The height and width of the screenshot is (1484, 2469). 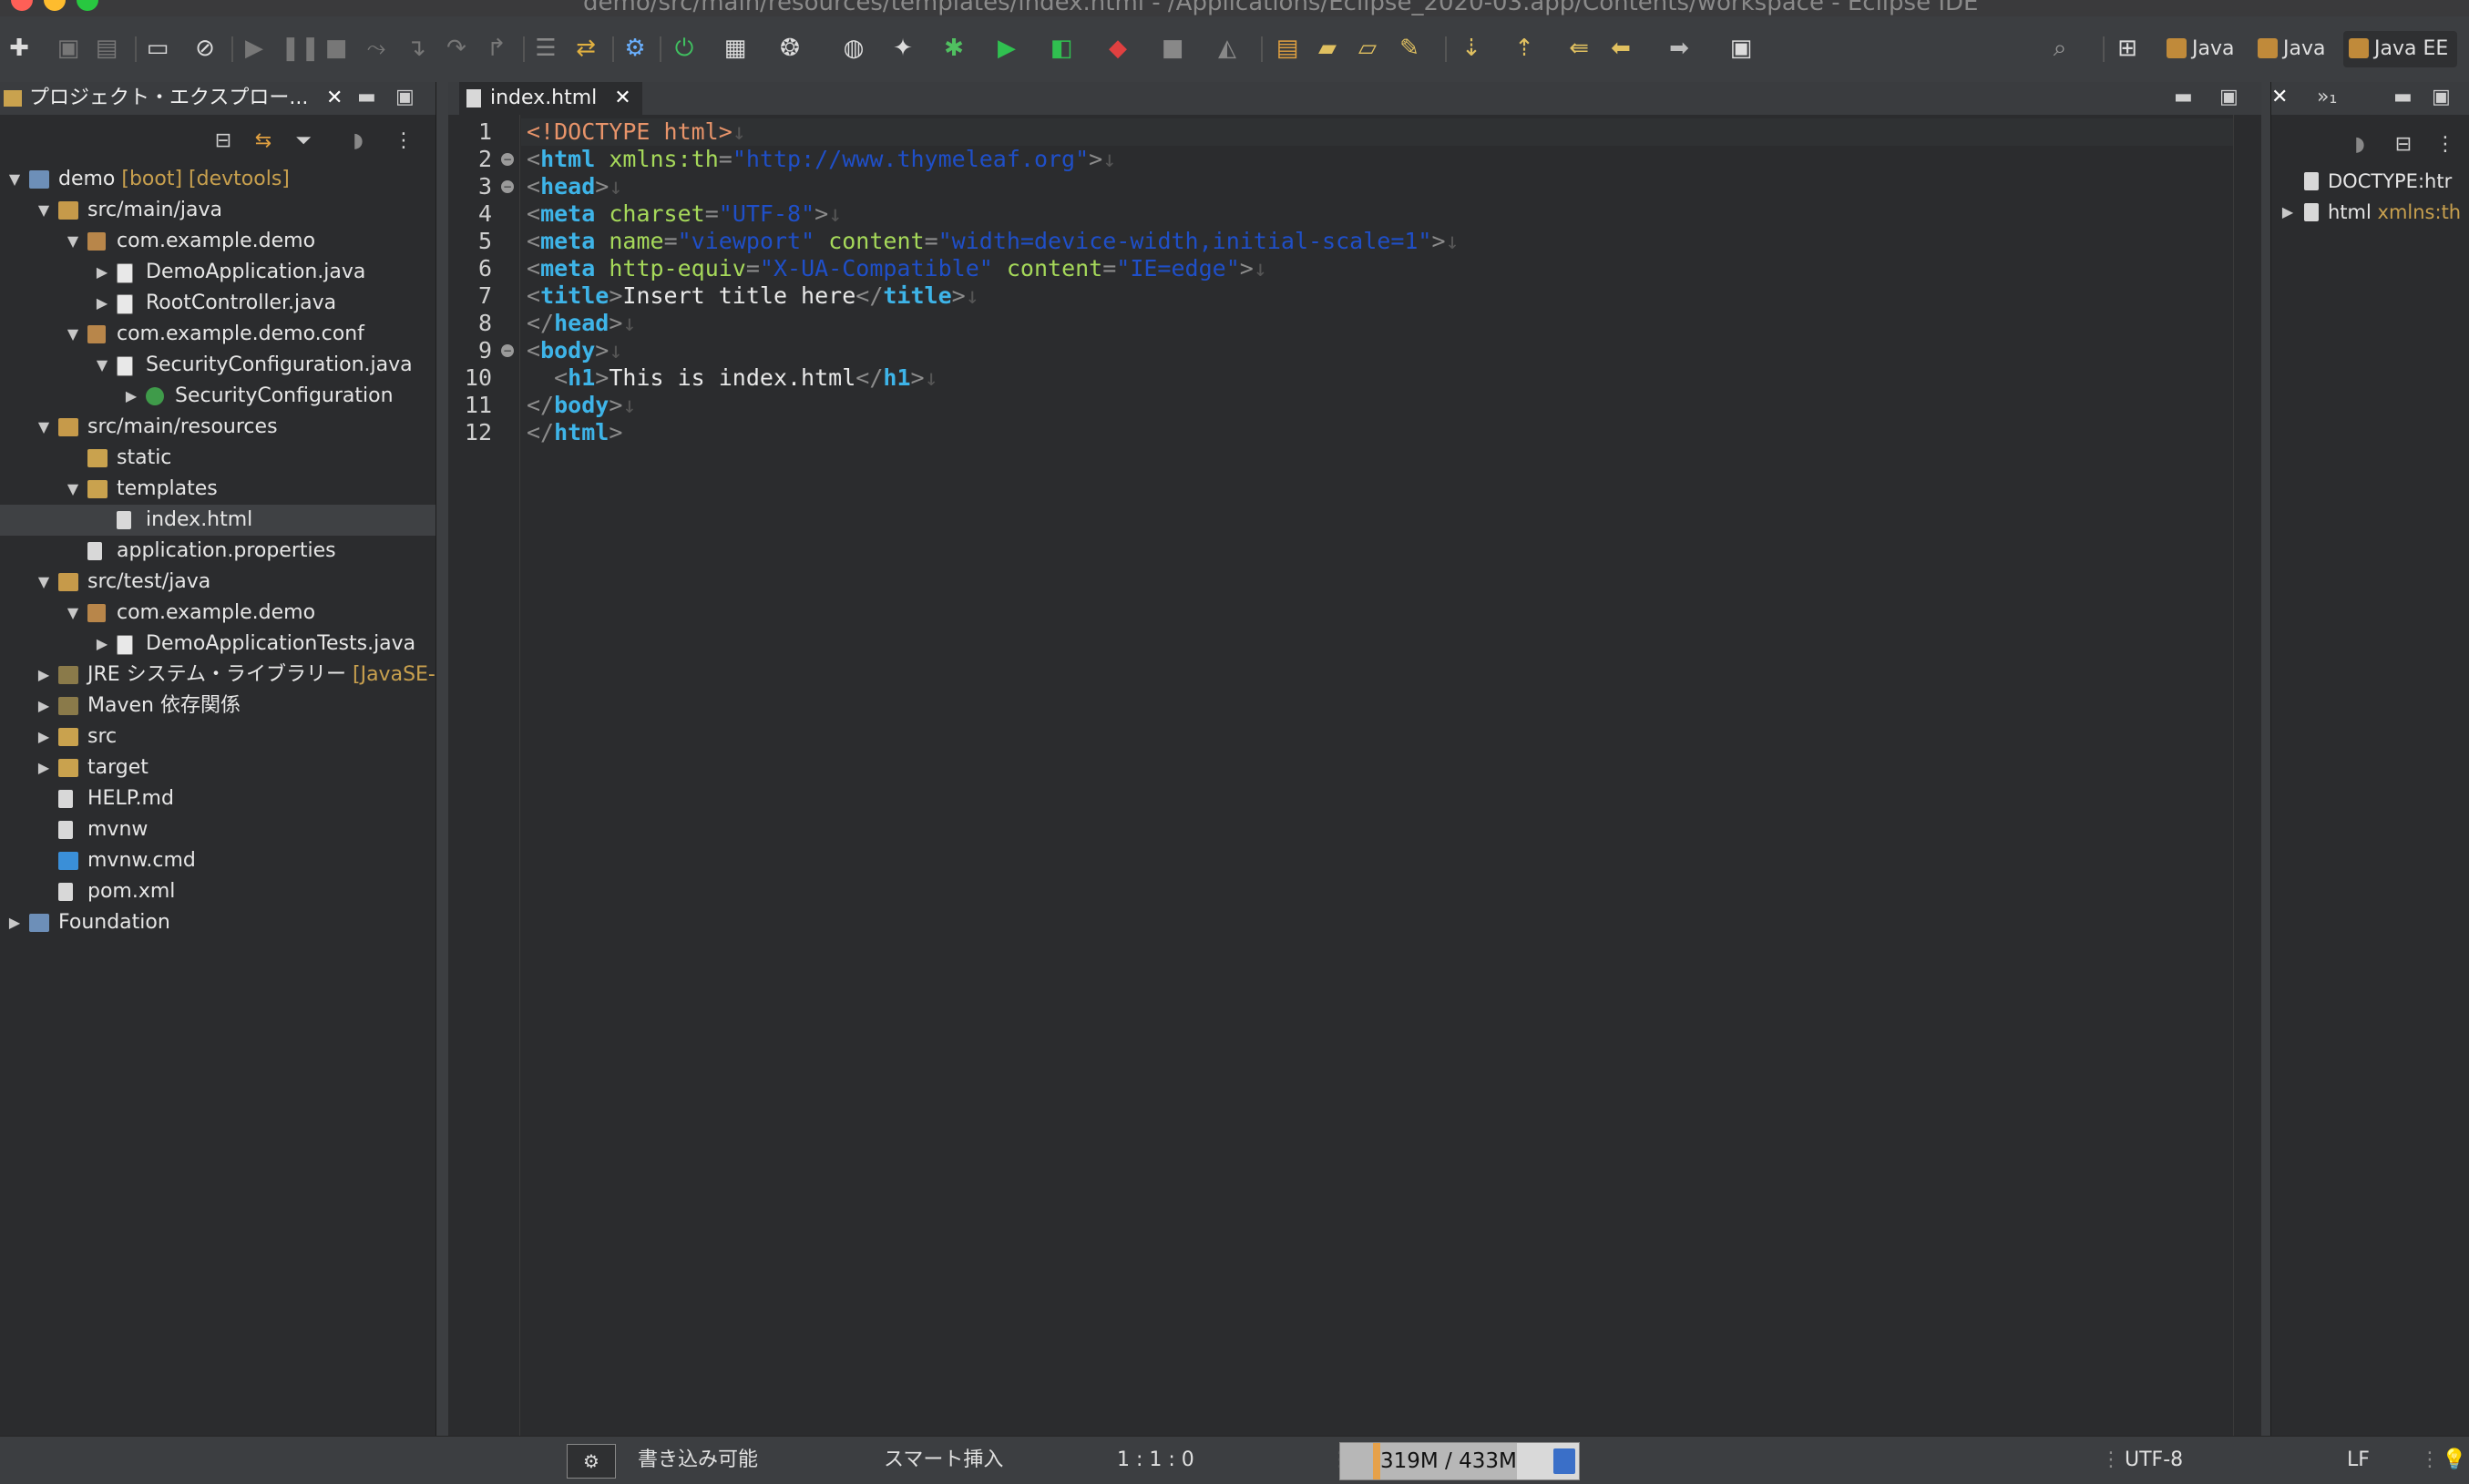 I want to click on perspective-java-1: Java, so click(x=2202, y=49).